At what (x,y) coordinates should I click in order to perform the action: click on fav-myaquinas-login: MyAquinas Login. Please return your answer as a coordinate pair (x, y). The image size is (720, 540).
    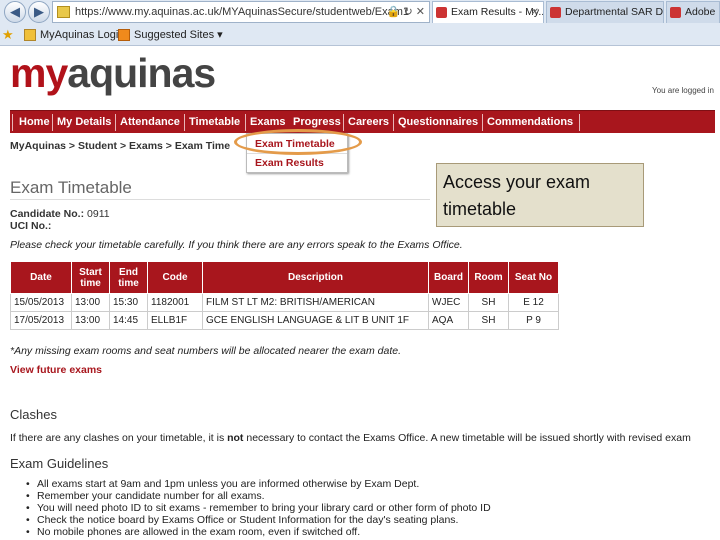
    Looking at the image, I should click on (73, 35).